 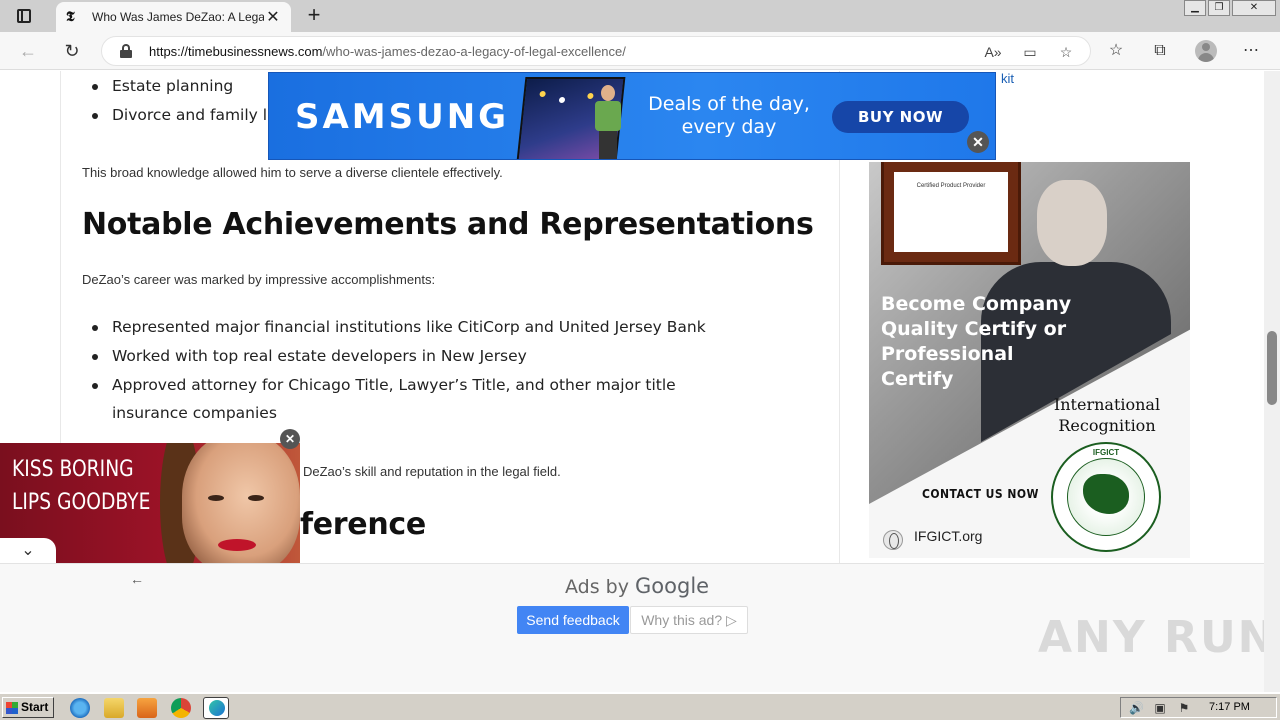 I want to click on flag-icon: ⚑, so click(x=1184, y=708).